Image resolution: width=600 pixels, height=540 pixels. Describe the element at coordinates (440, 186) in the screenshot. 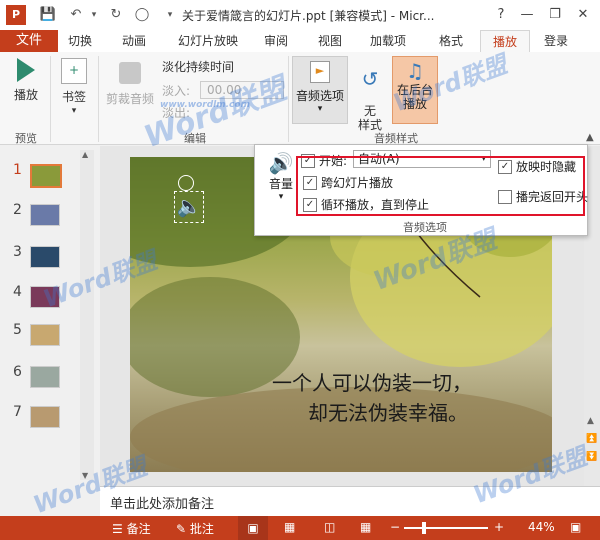

I see `highlight-frame` at that location.